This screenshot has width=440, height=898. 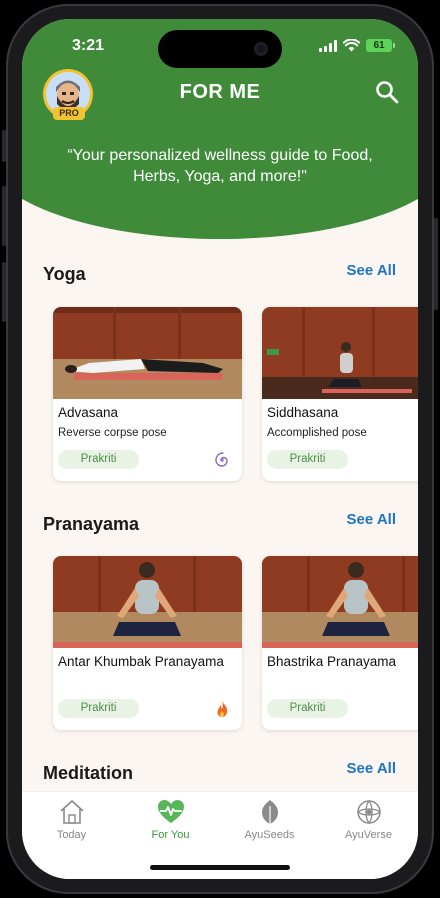 What do you see at coordinates (64, 274) in the screenshot?
I see `section-title-yoga: Yoga` at bounding box center [64, 274].